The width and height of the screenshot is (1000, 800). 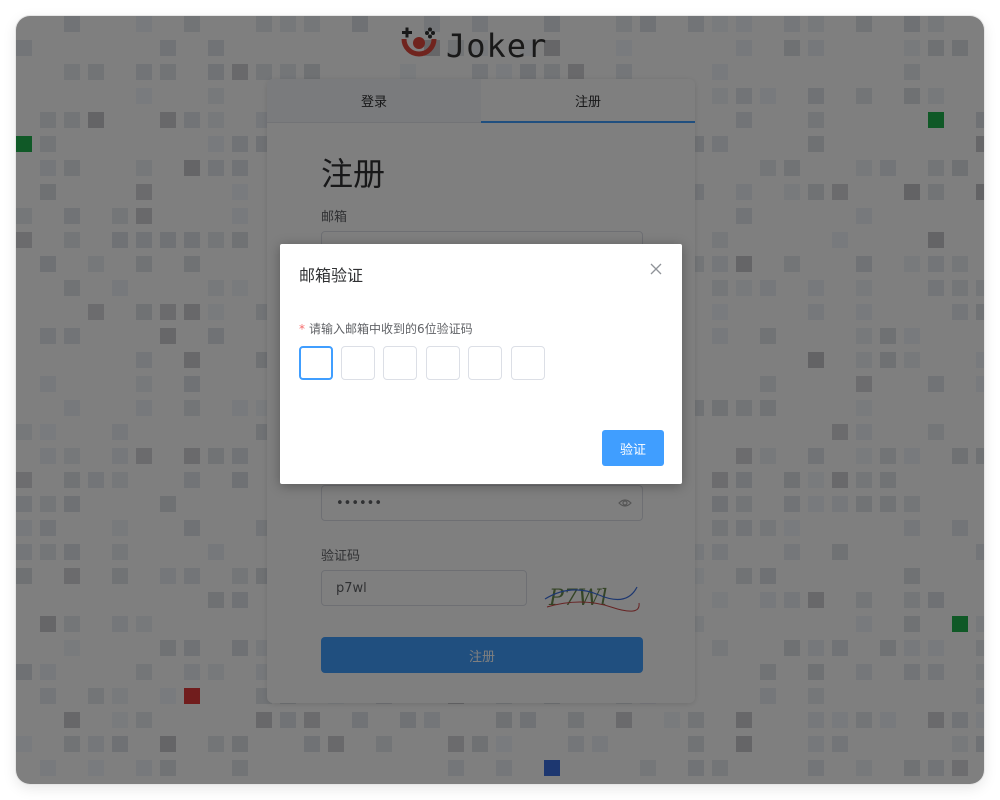 What do you see at coordinates (656, 269) in the screenshot?
I see `close-icon` at bounding box center [656, 269].